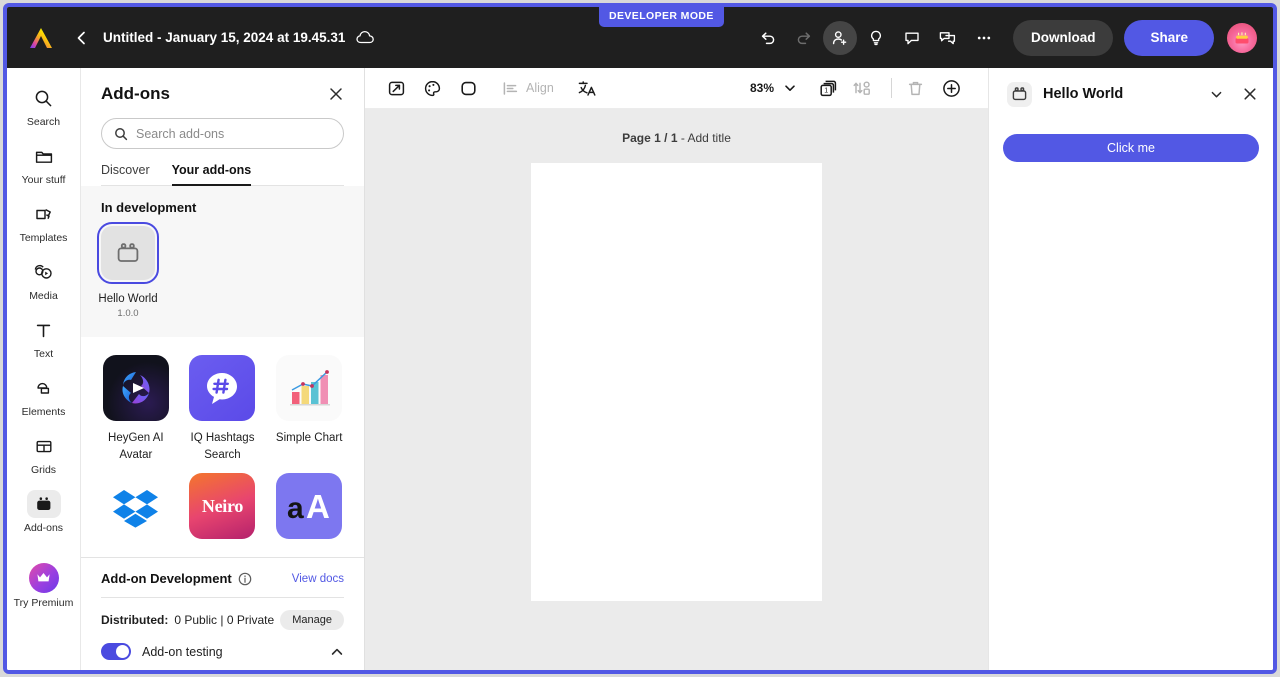 The height and width of the screenshot is (677, 1280). I want to click on addon-testing-label: Add-on testing, so click(182, 651).